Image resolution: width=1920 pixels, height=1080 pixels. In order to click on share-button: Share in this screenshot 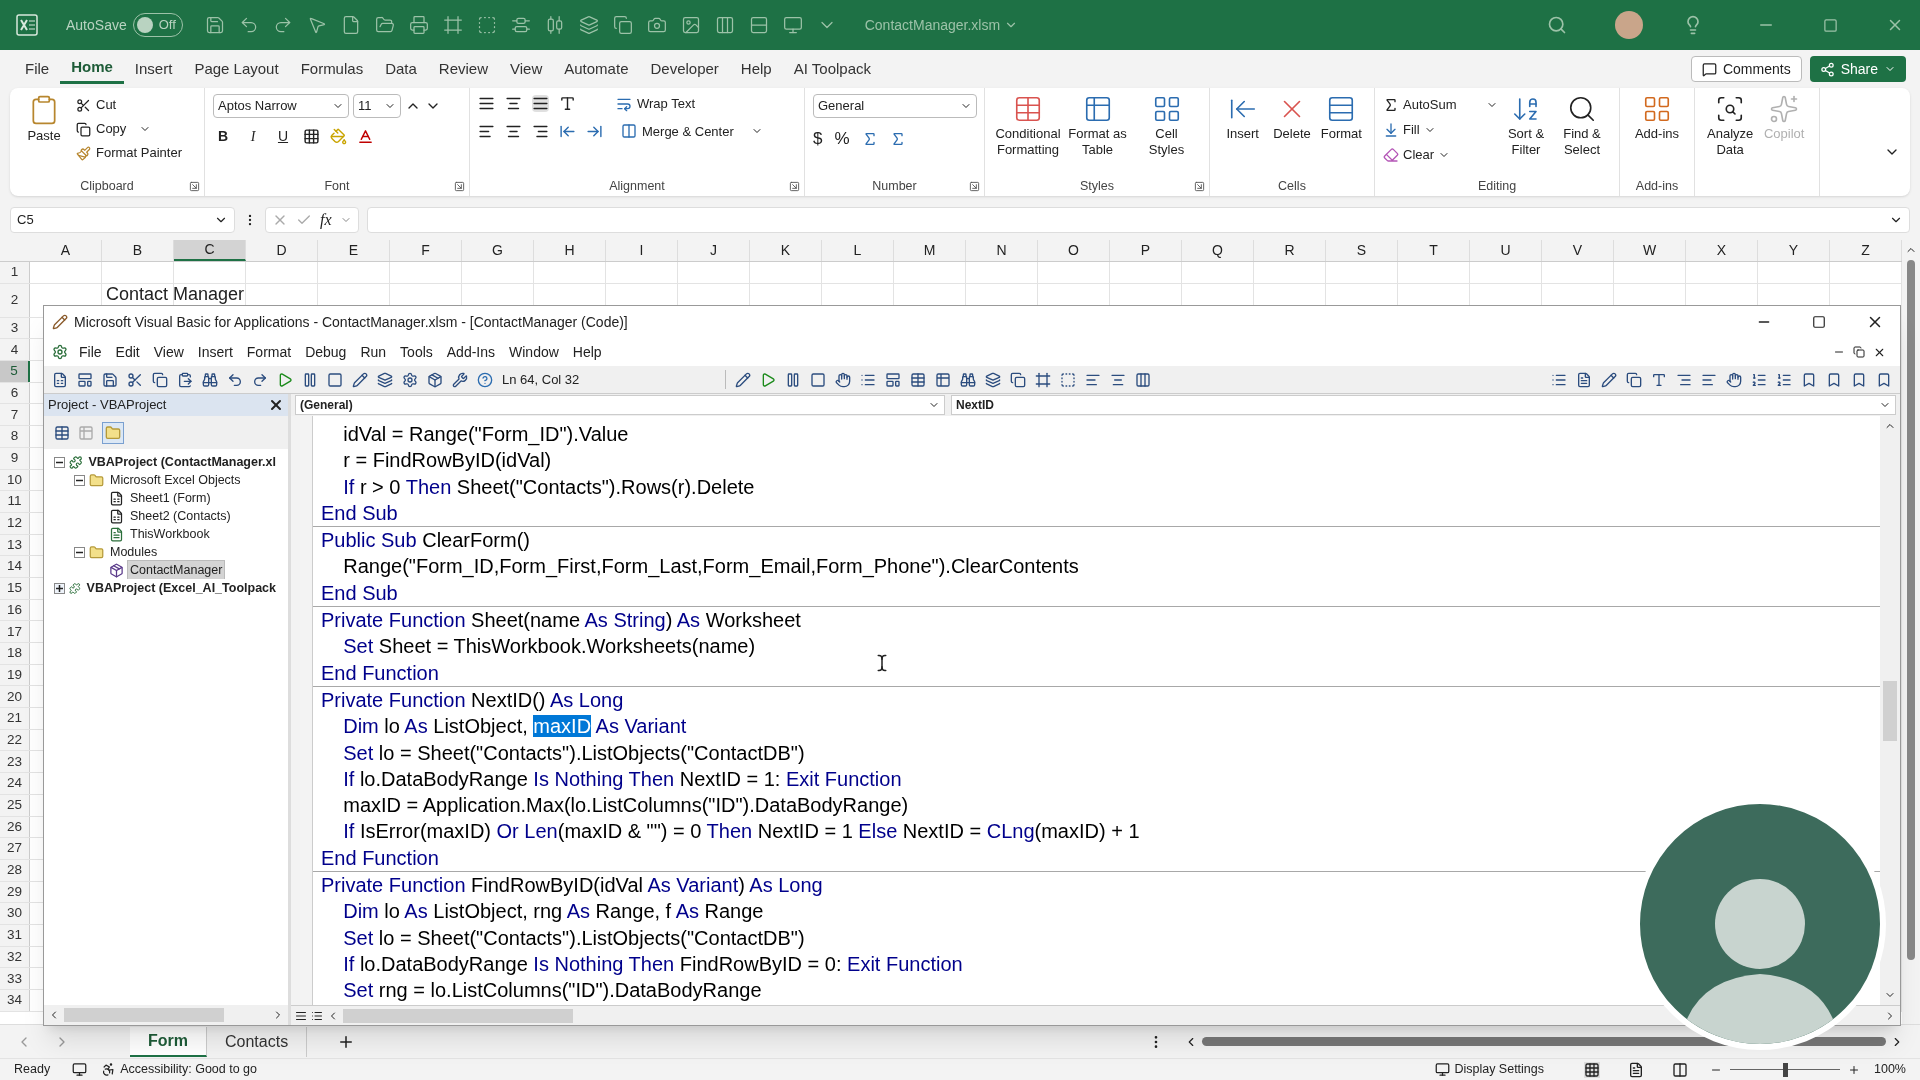, I will do `click(1857, 69)`.